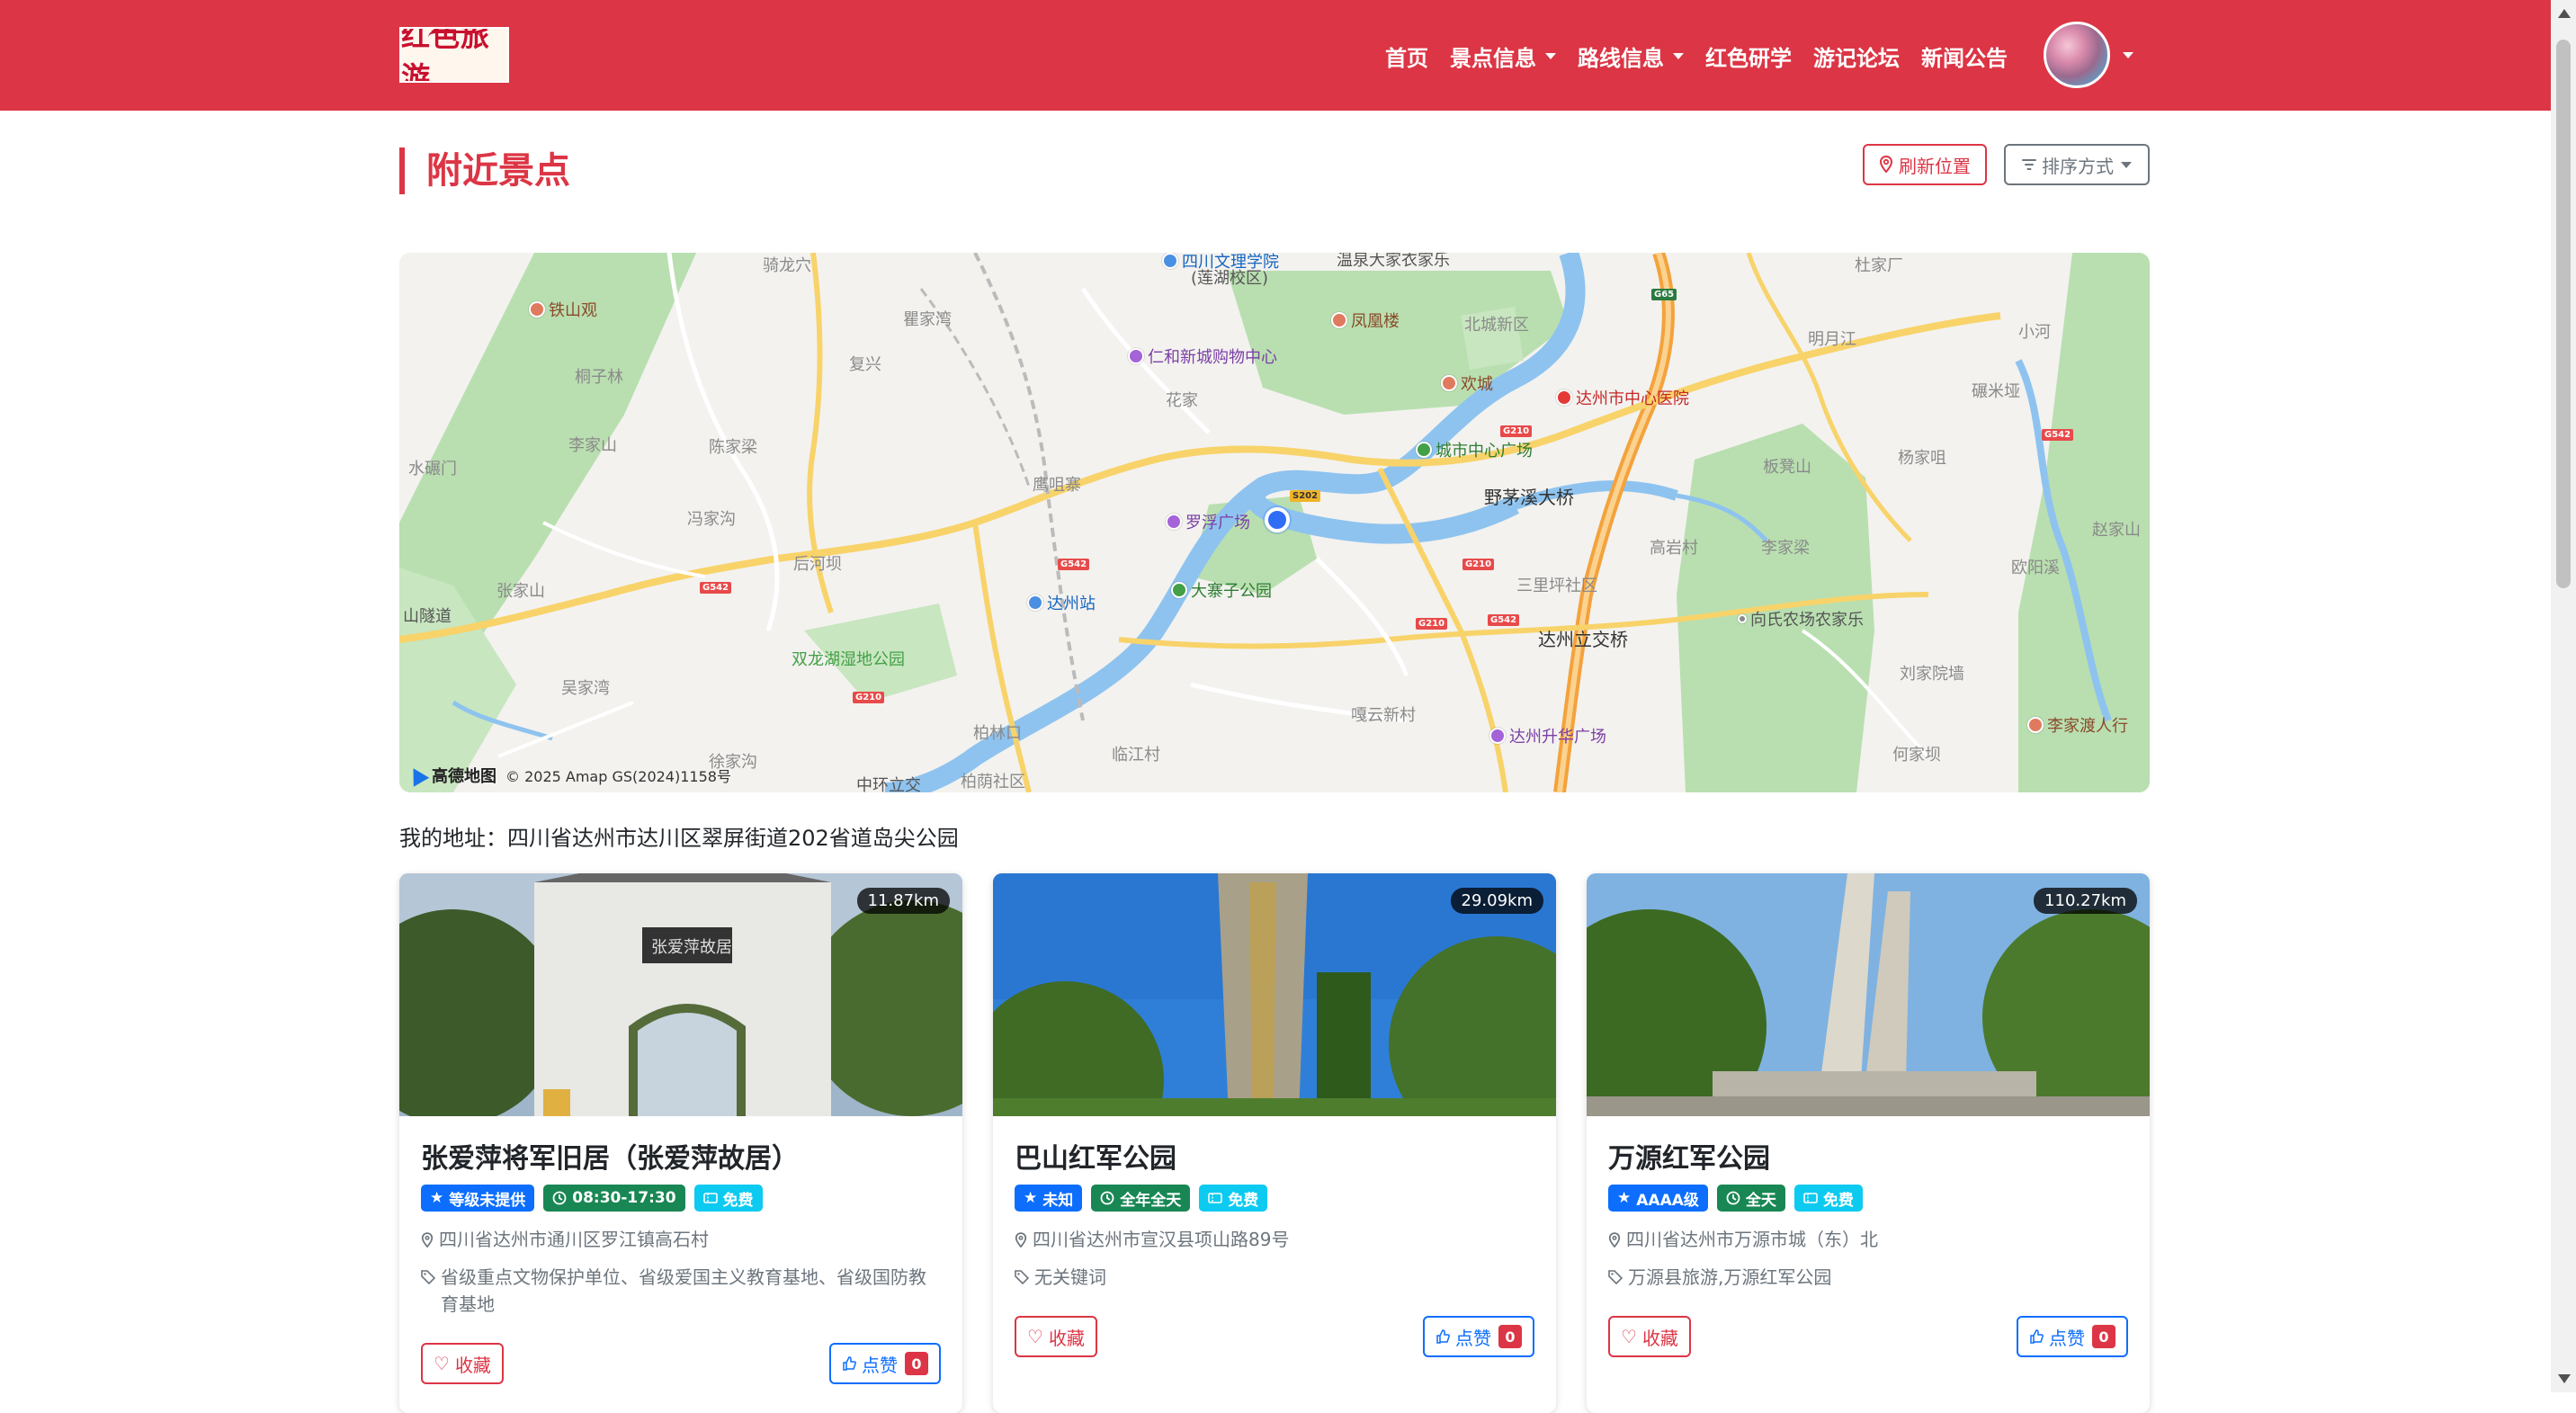  Describe the element at coordinates (1221, 590) in the screenshot. I see `map-poi: 大寨子公园` at that location.